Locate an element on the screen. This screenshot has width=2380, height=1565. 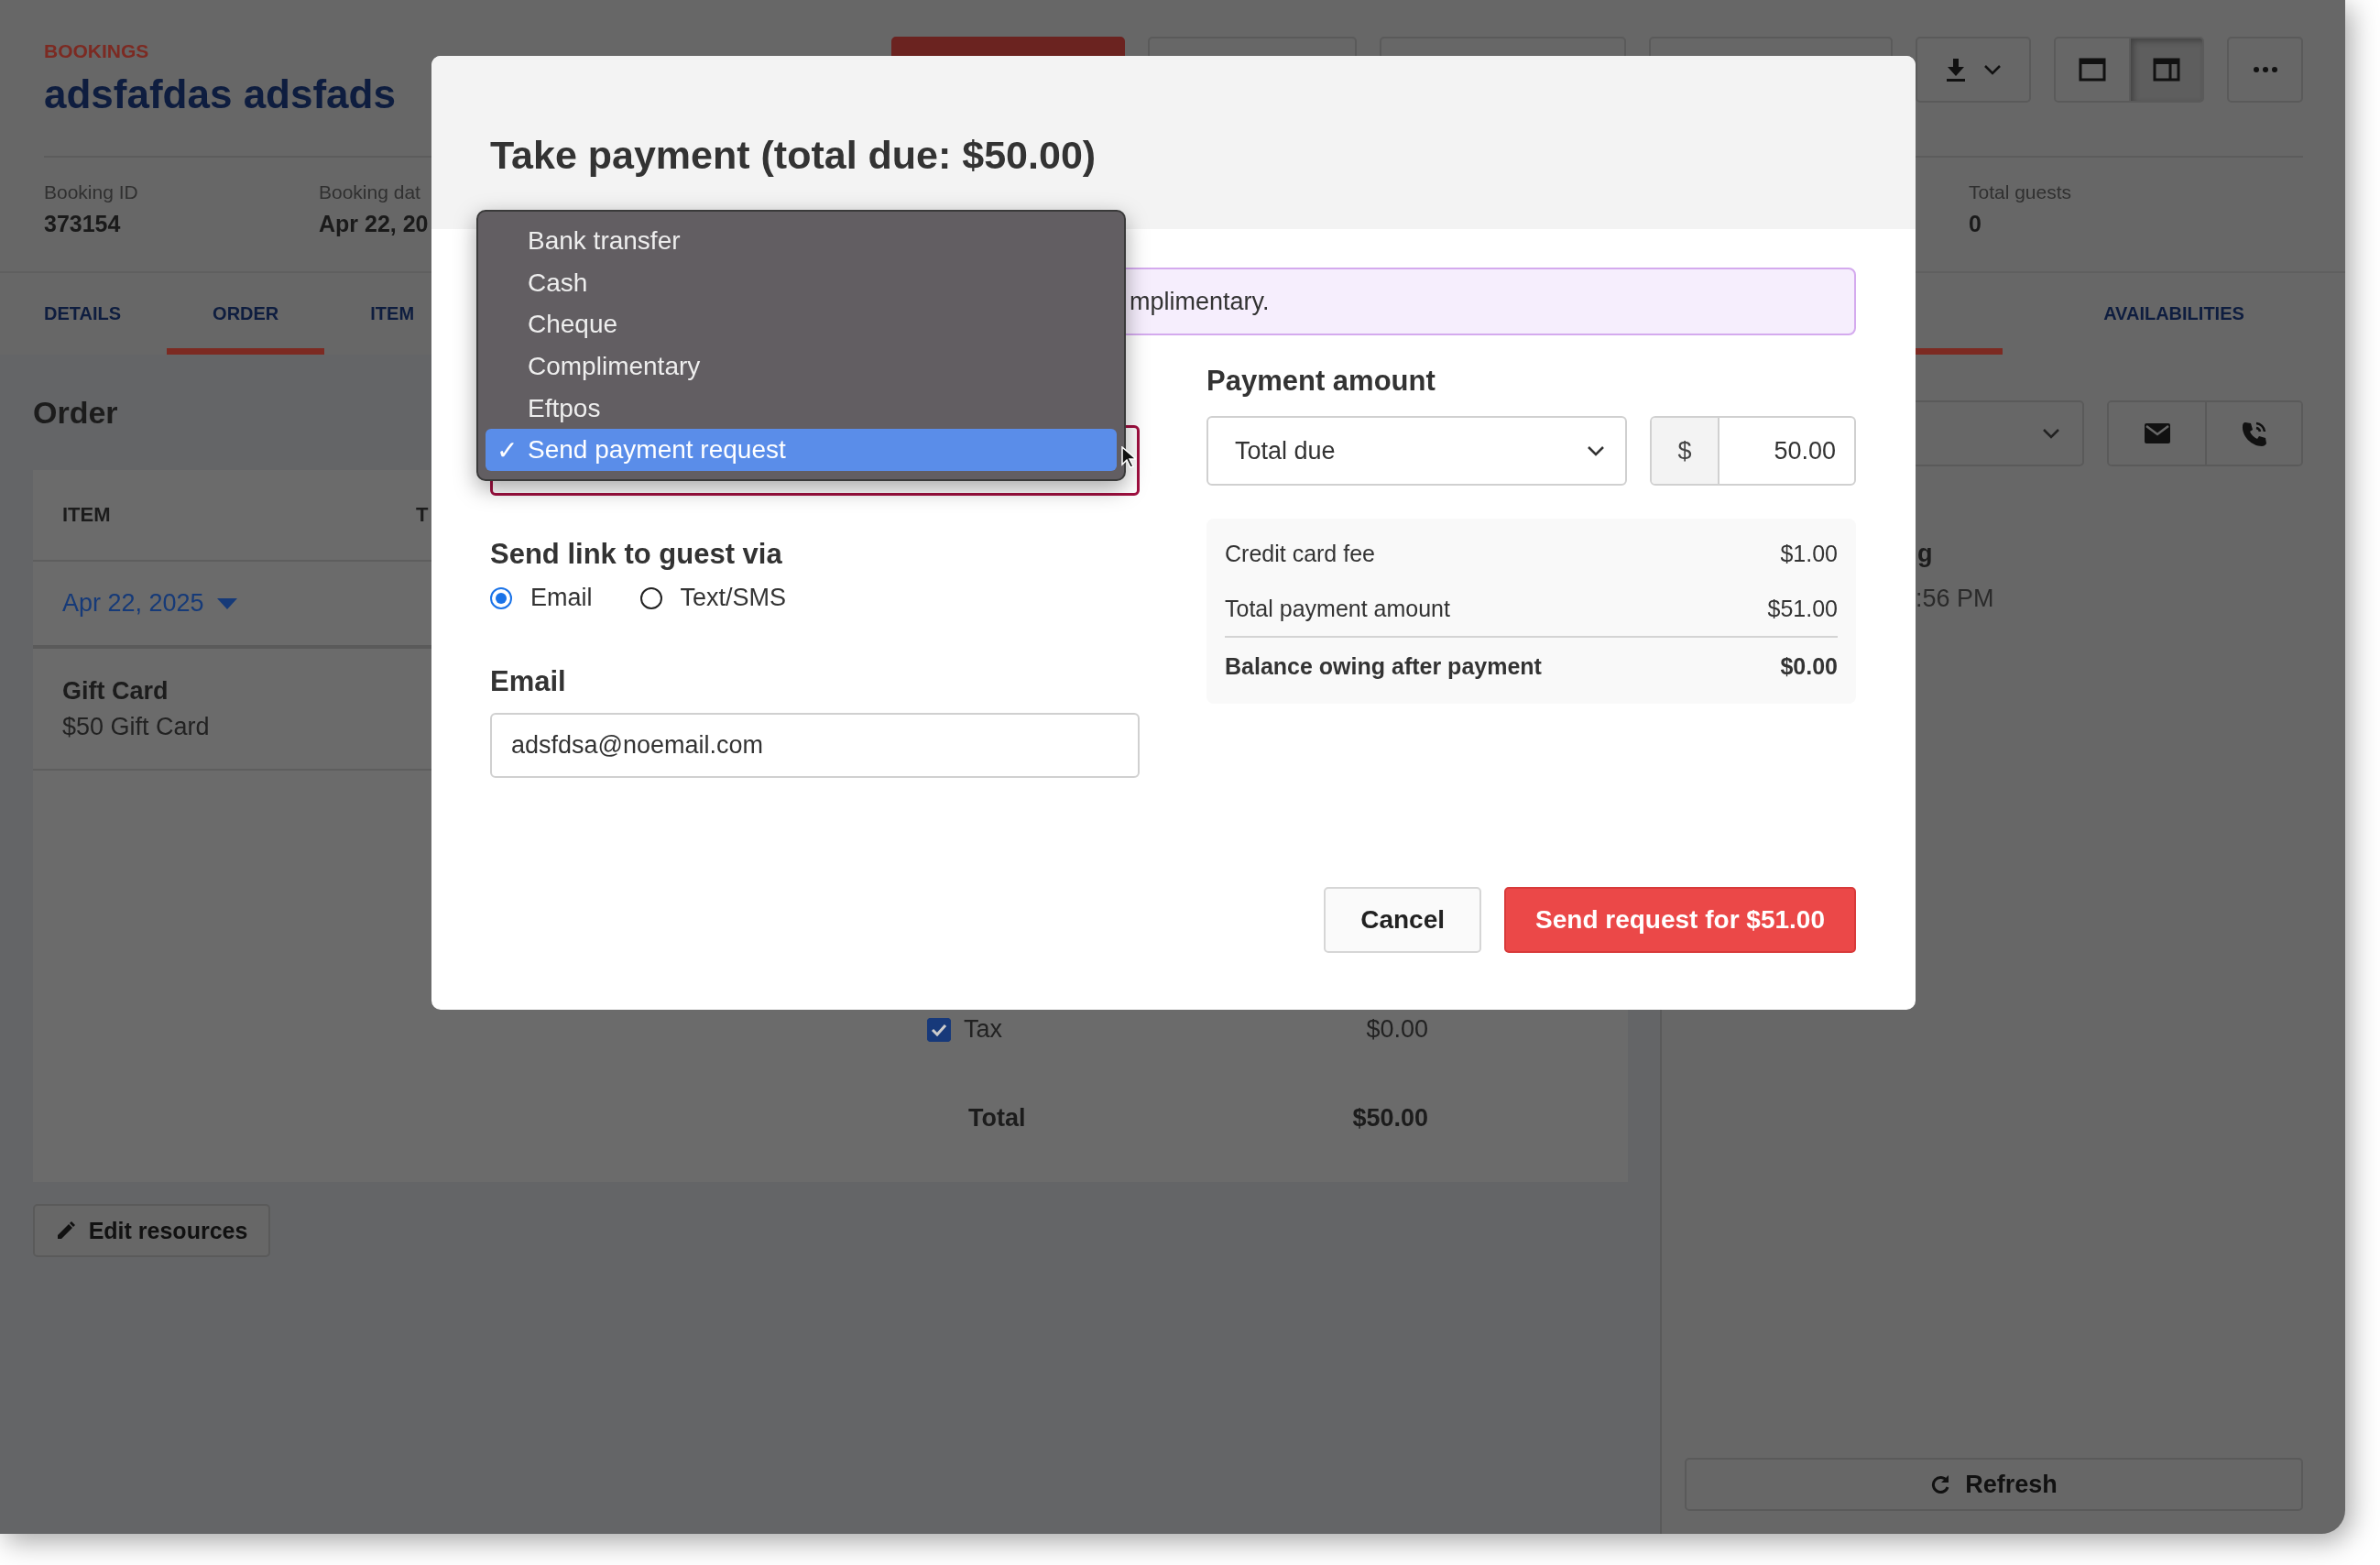
field-label: Payment amount is located at coordinates (1321, 382).